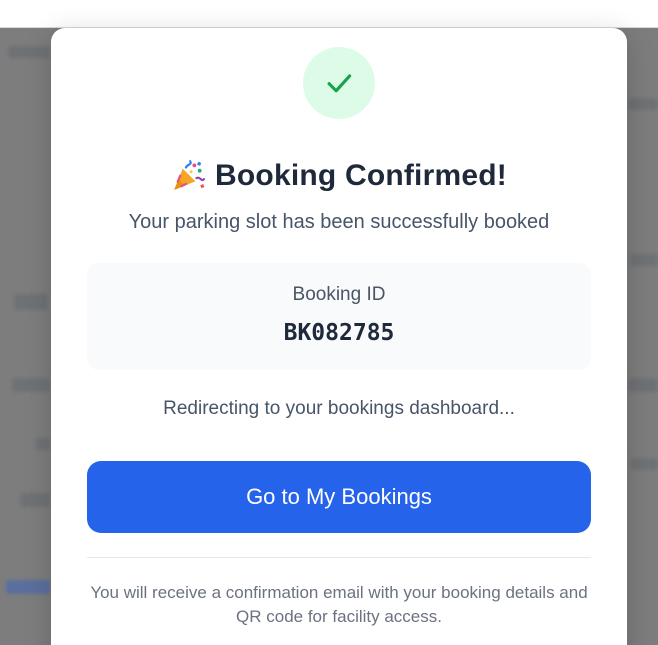  I want to click on success-badge, so click(339, 83).